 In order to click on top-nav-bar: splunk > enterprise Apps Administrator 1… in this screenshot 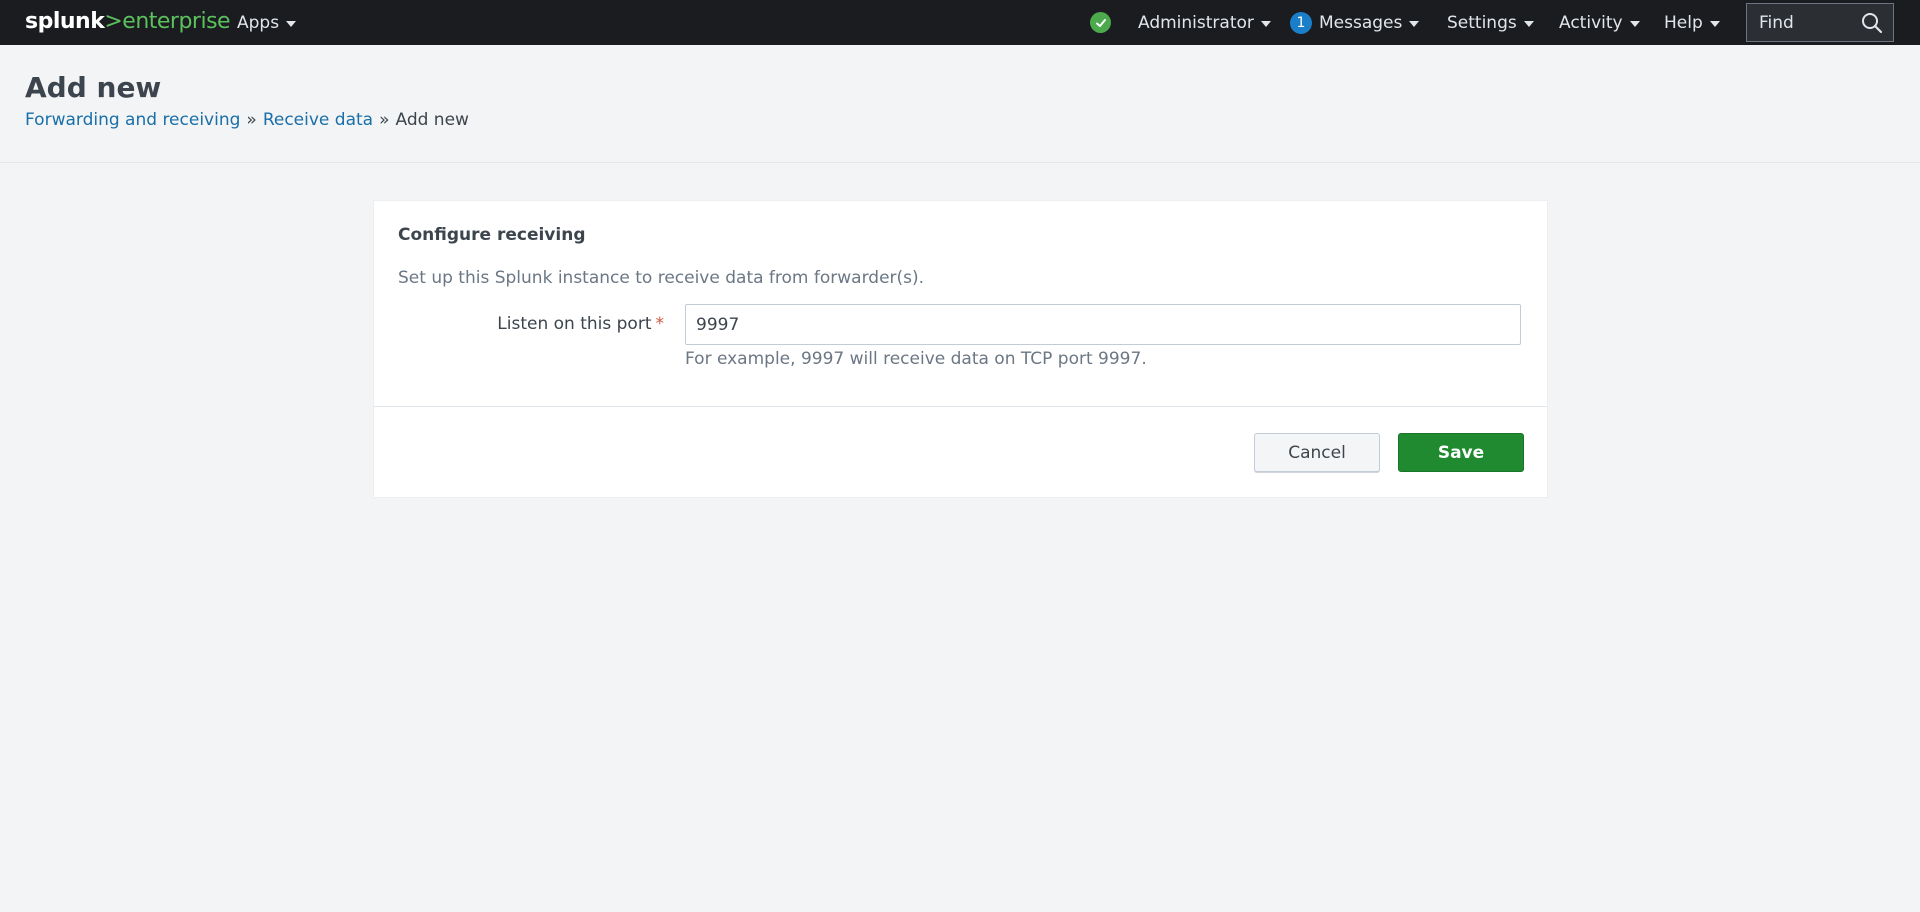, I will do `click(960, 22)`.